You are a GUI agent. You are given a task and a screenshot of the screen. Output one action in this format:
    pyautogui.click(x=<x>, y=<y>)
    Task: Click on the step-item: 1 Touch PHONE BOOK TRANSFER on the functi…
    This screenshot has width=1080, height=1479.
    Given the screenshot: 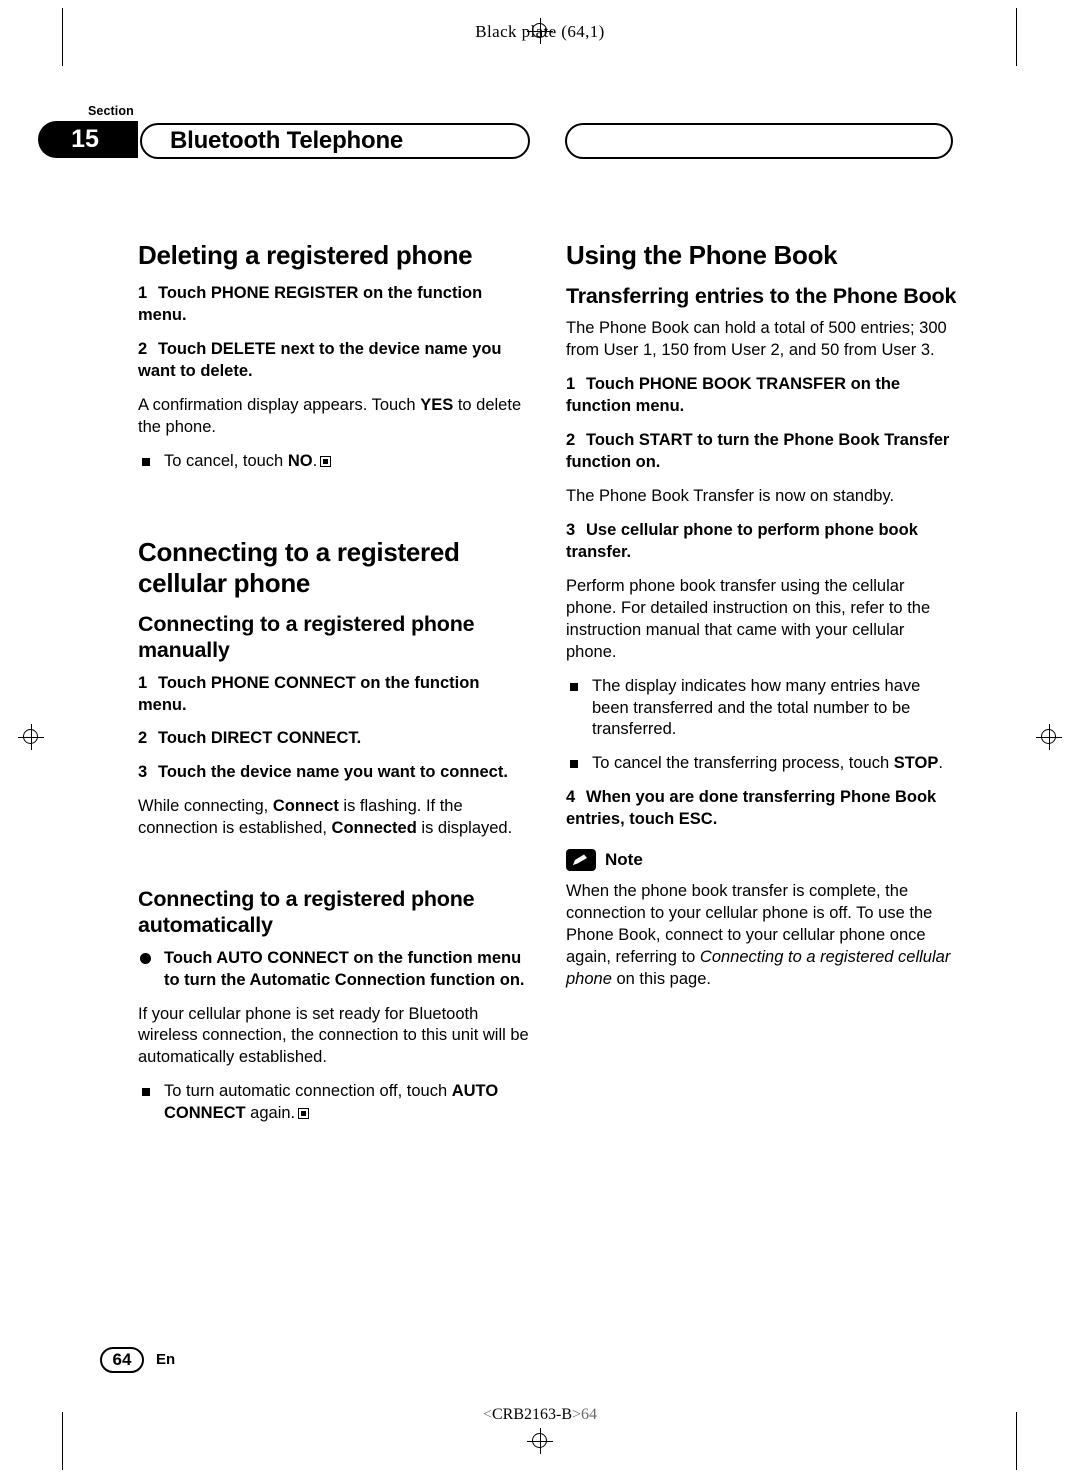 What is the action you would take?
    pyautogui.click(x=762, y=396)
    